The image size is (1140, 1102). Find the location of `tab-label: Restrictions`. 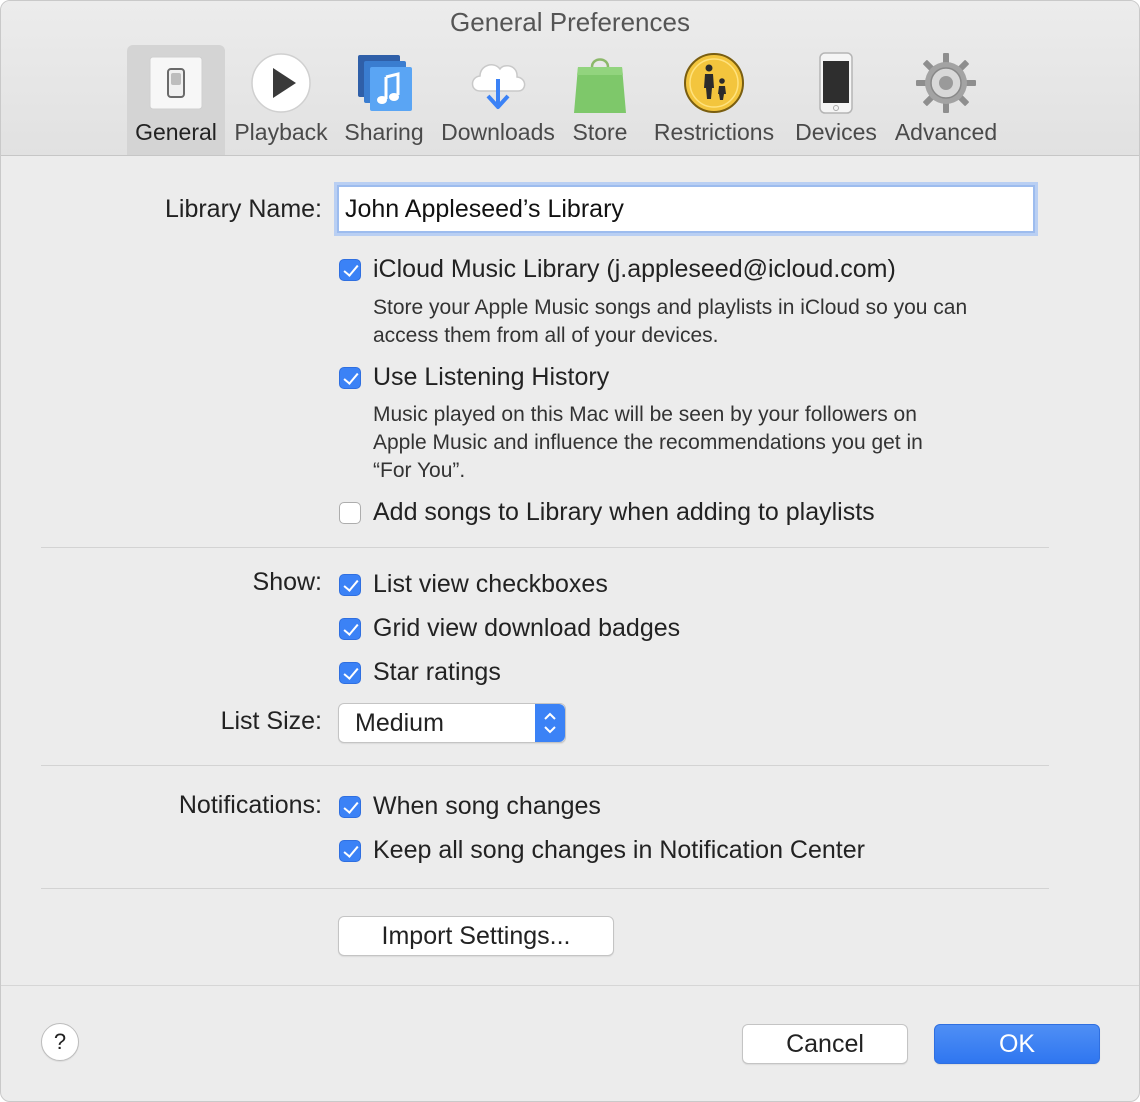

tab-label: Restrictions is located at coordinates (714, 132).